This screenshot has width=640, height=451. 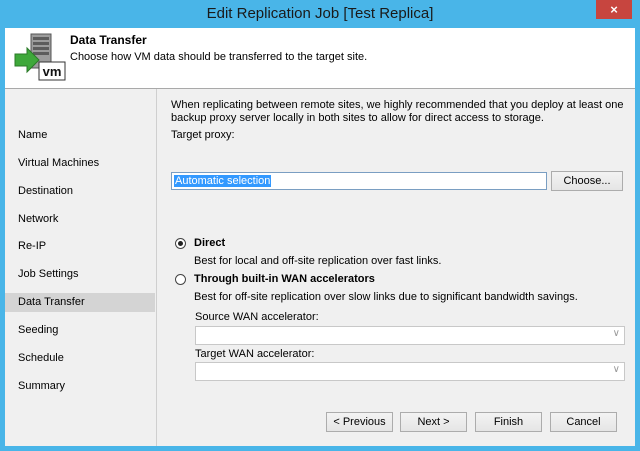 I want to click on sidebar-item-job-settings: Job Settings, so click(x=80, y=274).